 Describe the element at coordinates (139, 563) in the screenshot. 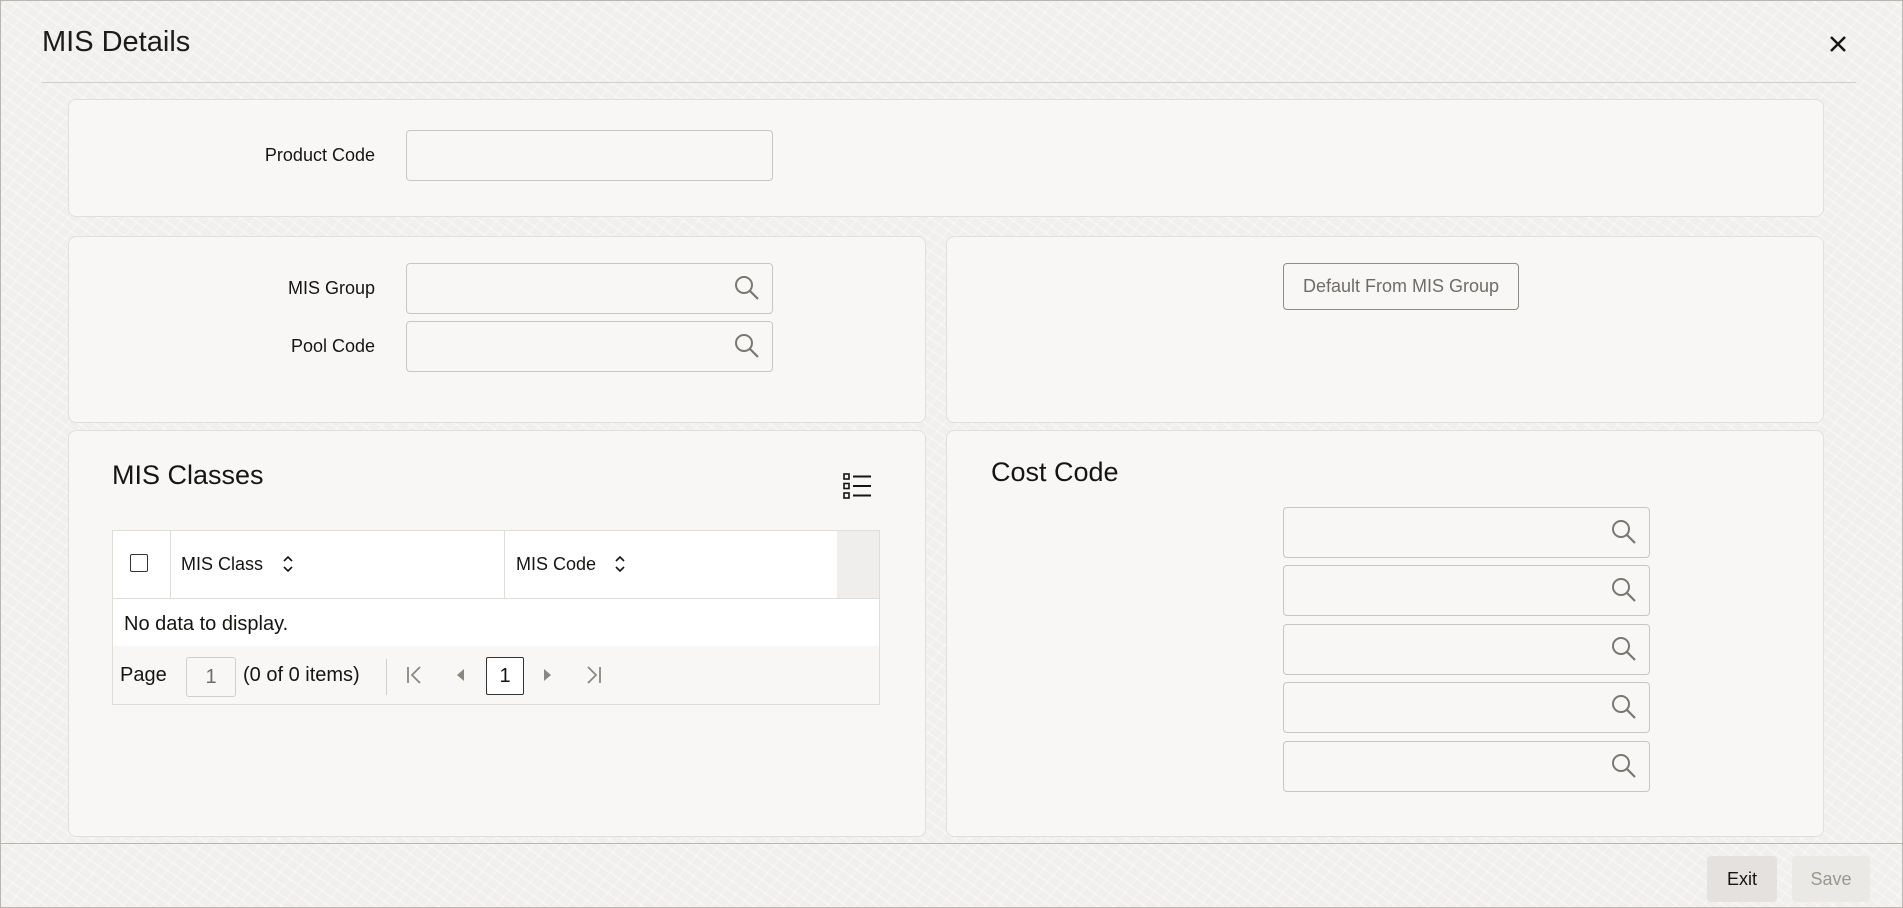

I see `select-all-checkbox` at that location.